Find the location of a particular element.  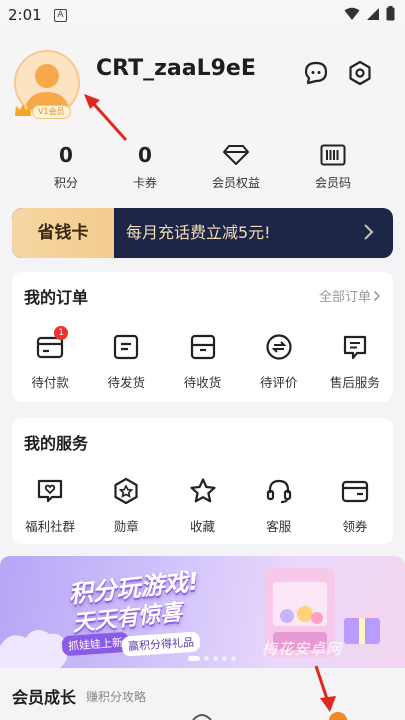

service-medal: 勋章 is located at coordinates (126, 504).